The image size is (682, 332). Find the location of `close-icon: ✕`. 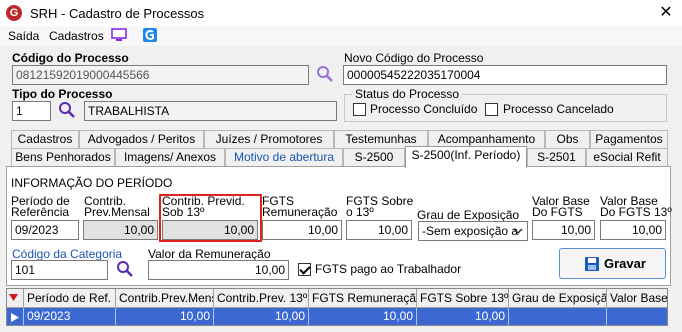

close-icon: ✕ is located at coordinates (666, 13).